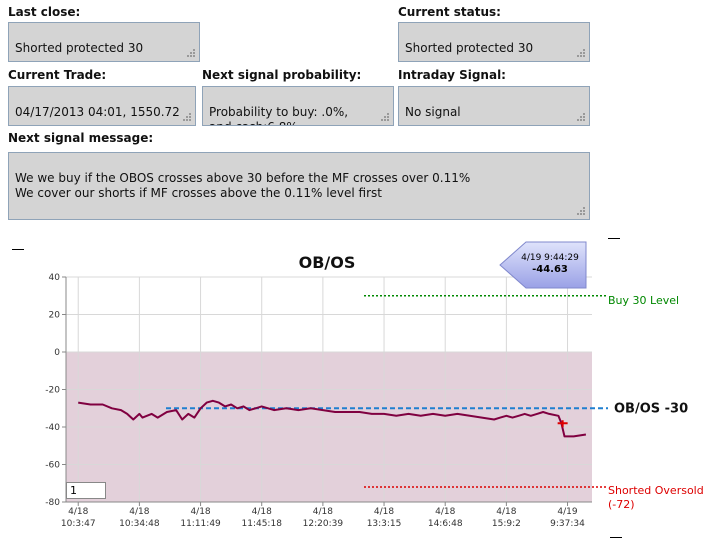  Describe the element at coordinates (567, 512) in the screenshot. I see `x-tick-date-label: 4/19` at that location.